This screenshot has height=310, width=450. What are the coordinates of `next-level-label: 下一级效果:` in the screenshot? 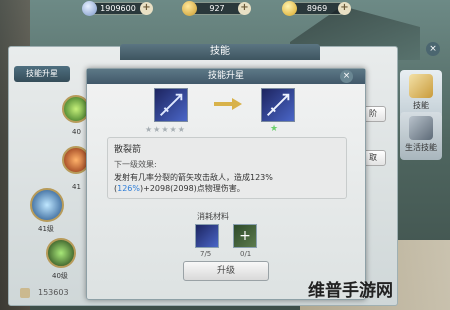 It's located at (135, 164).